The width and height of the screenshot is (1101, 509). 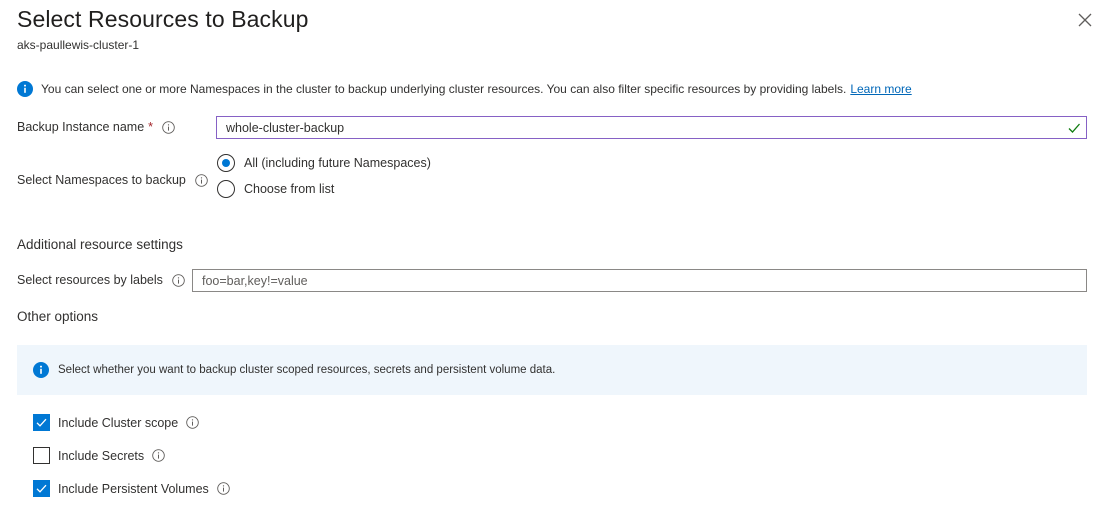 I want to click on other-options-heading: Other options, so click(x=58, y=316).